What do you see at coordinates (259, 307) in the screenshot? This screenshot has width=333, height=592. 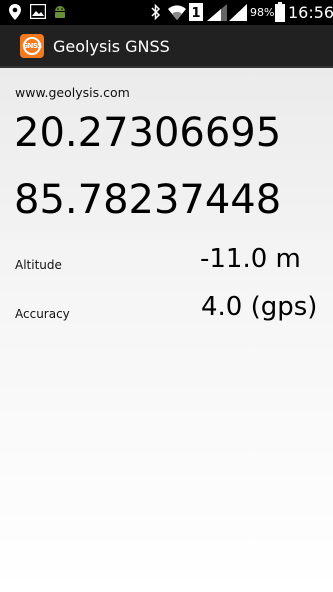 I see `accuracy-value: 4.0 (gps)` at bounding box center [259, 307].